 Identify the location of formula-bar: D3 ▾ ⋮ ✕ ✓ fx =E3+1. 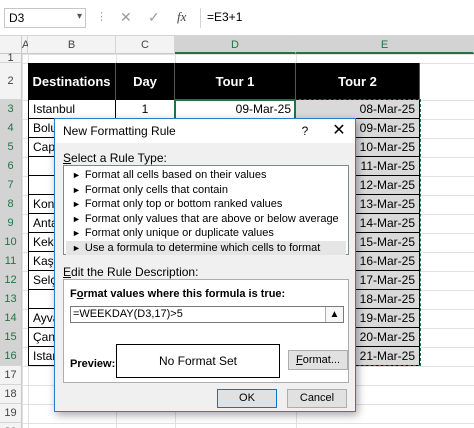
(237, 18).